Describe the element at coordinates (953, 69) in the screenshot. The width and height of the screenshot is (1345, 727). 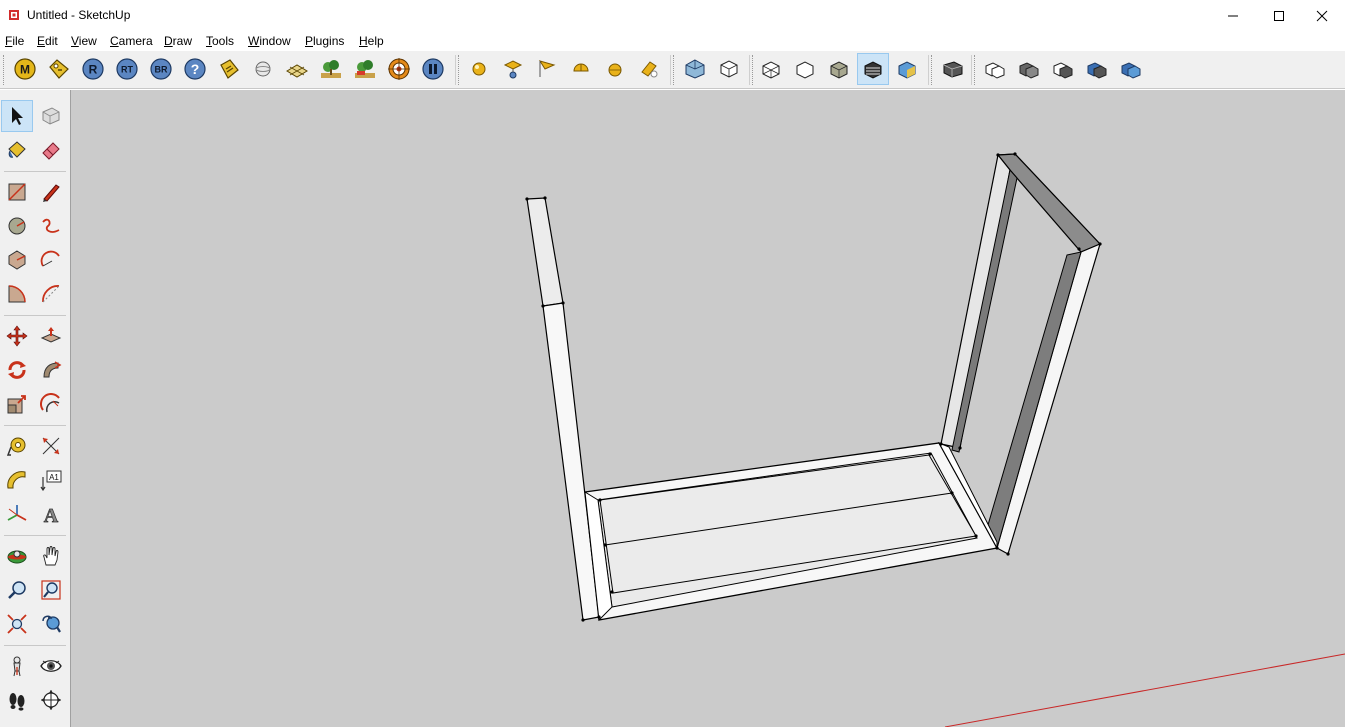
I see `make-component-button` at that location.